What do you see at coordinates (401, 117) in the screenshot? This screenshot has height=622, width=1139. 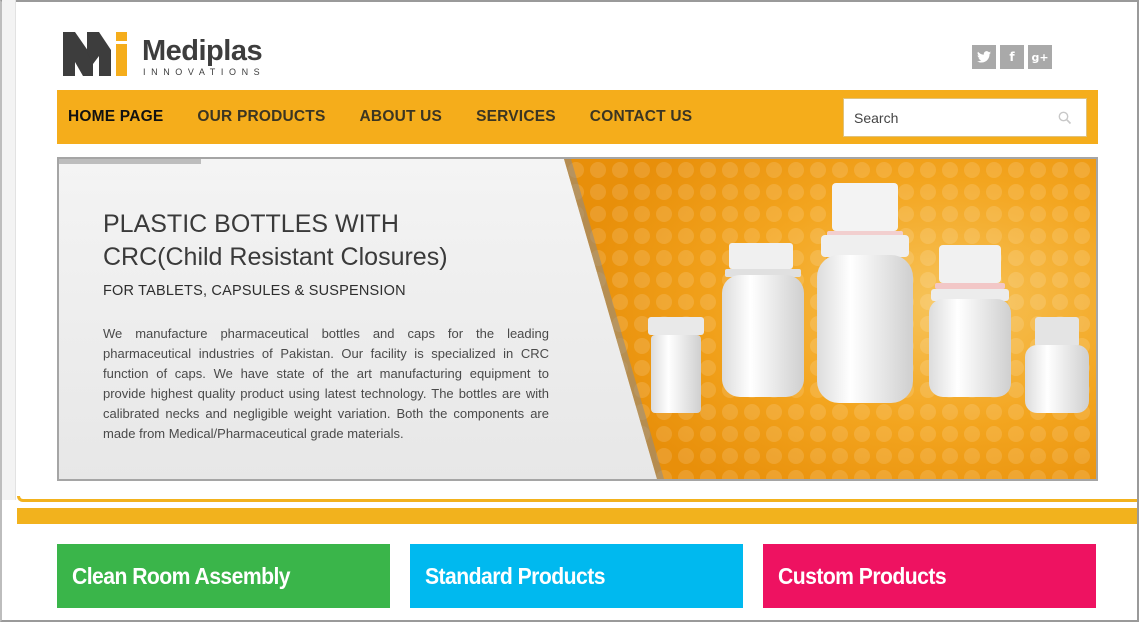 I see `nav-about-us: ABOUT US` at bounding box center [401, 117].